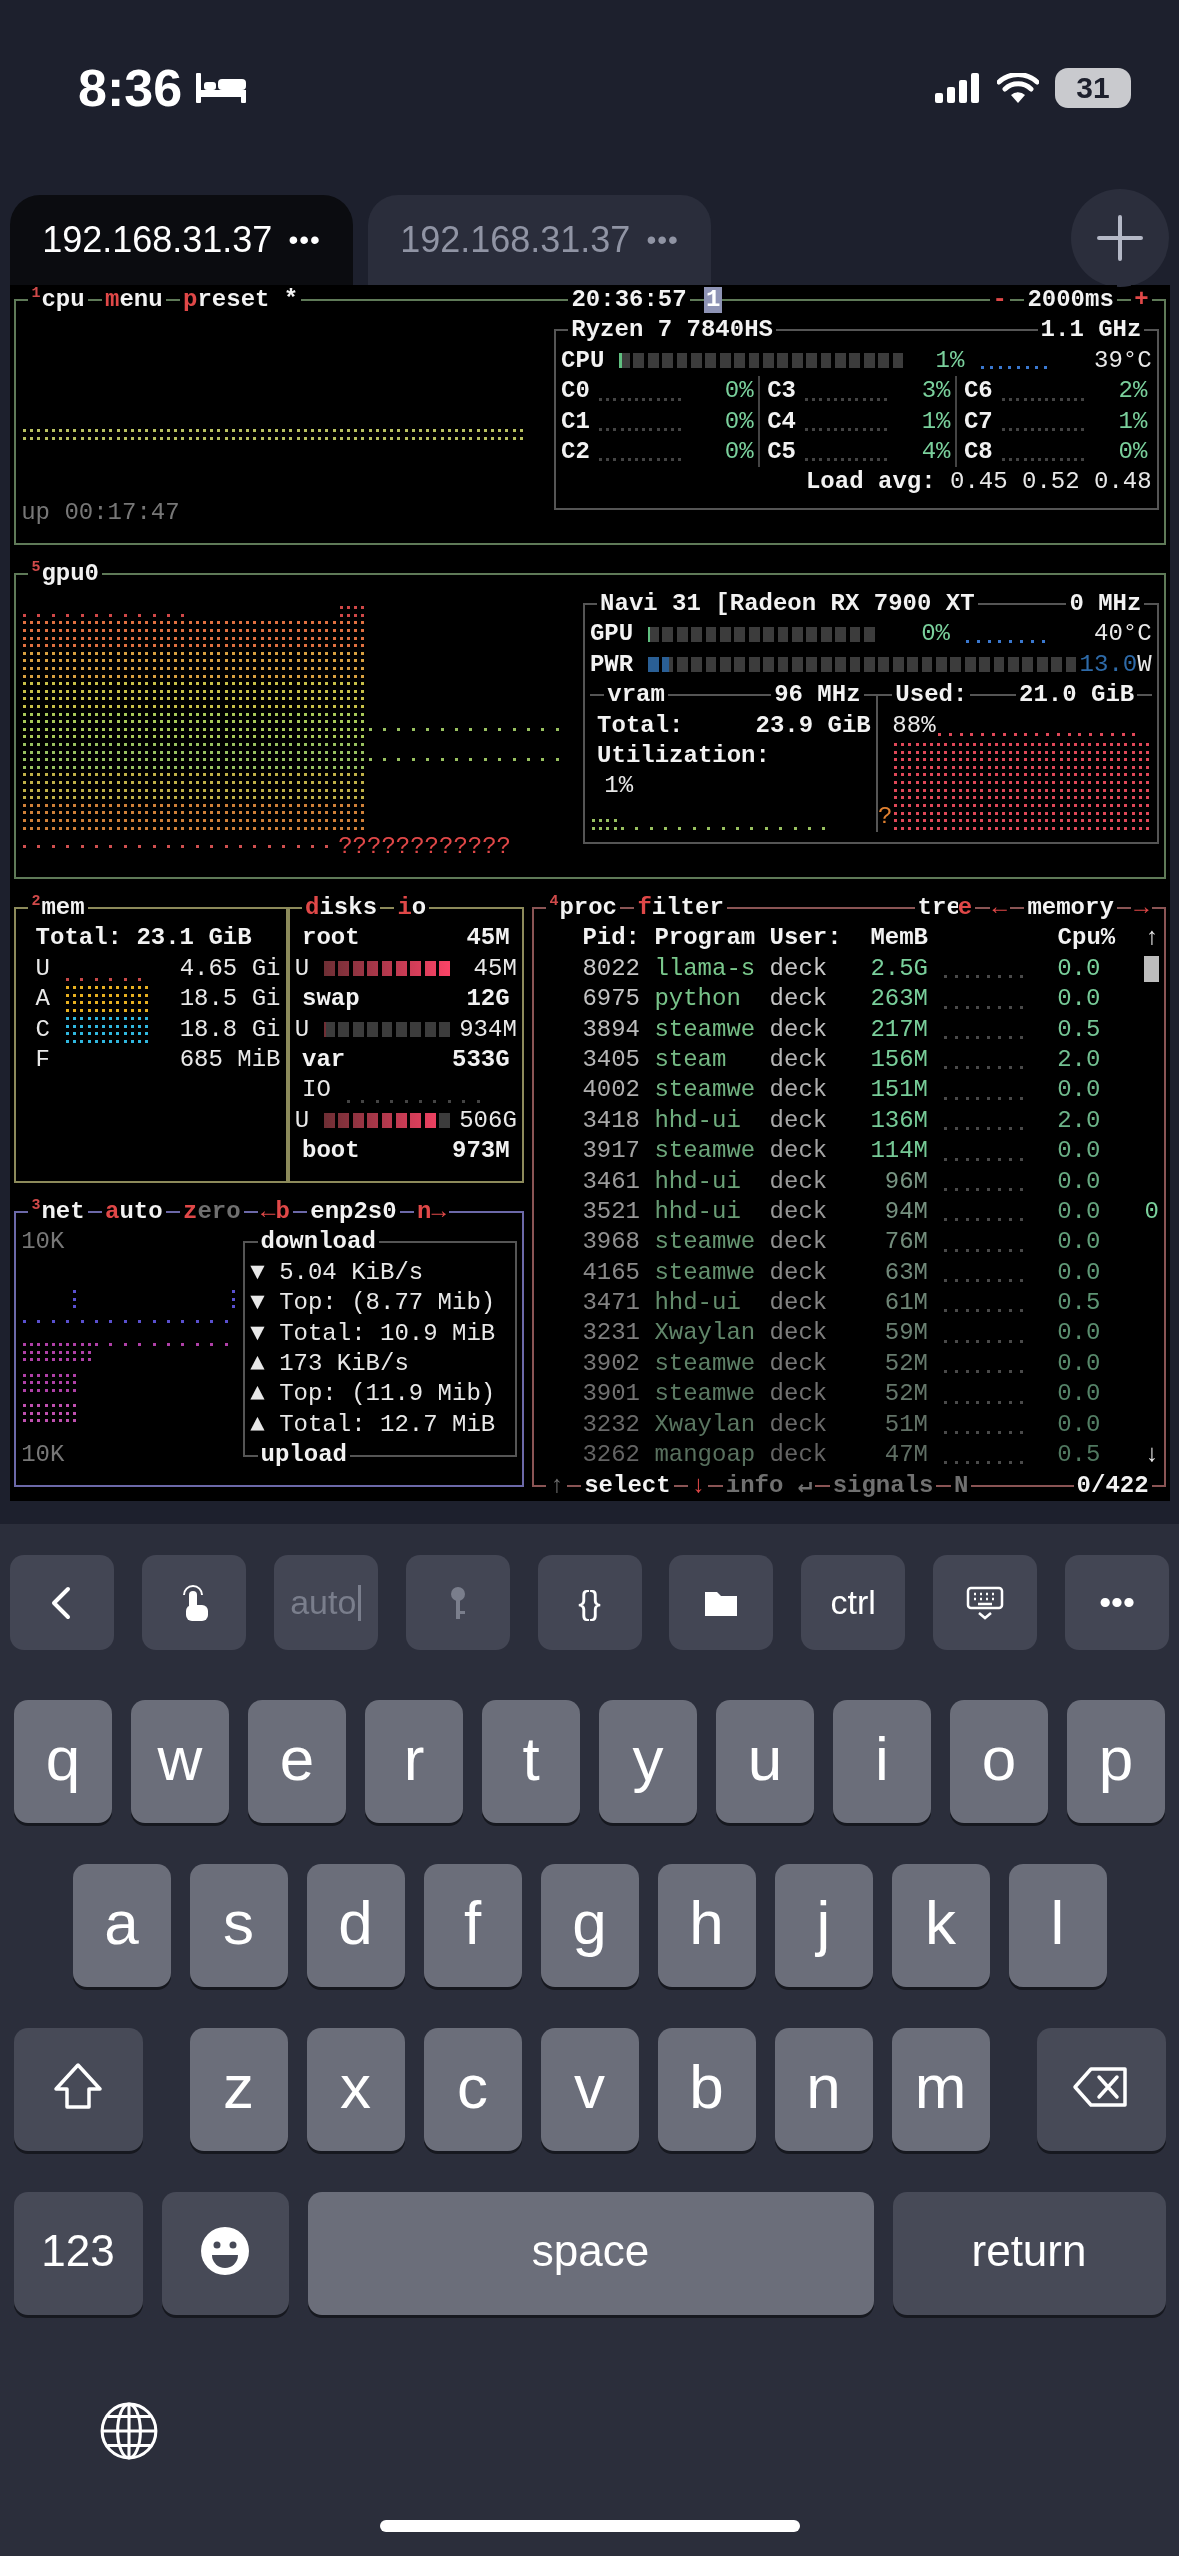 This screenshot has width=1179, height=2556. I want to click on column-header: Pid:, so click(610, 938).